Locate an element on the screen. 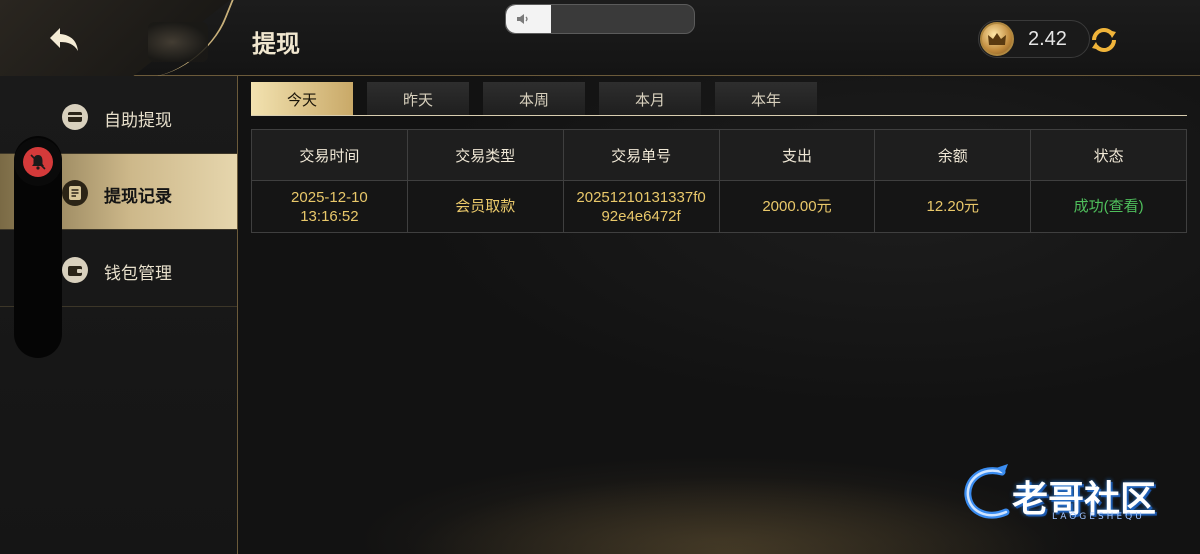  speaker-icon is located at coordinates (522, 19).